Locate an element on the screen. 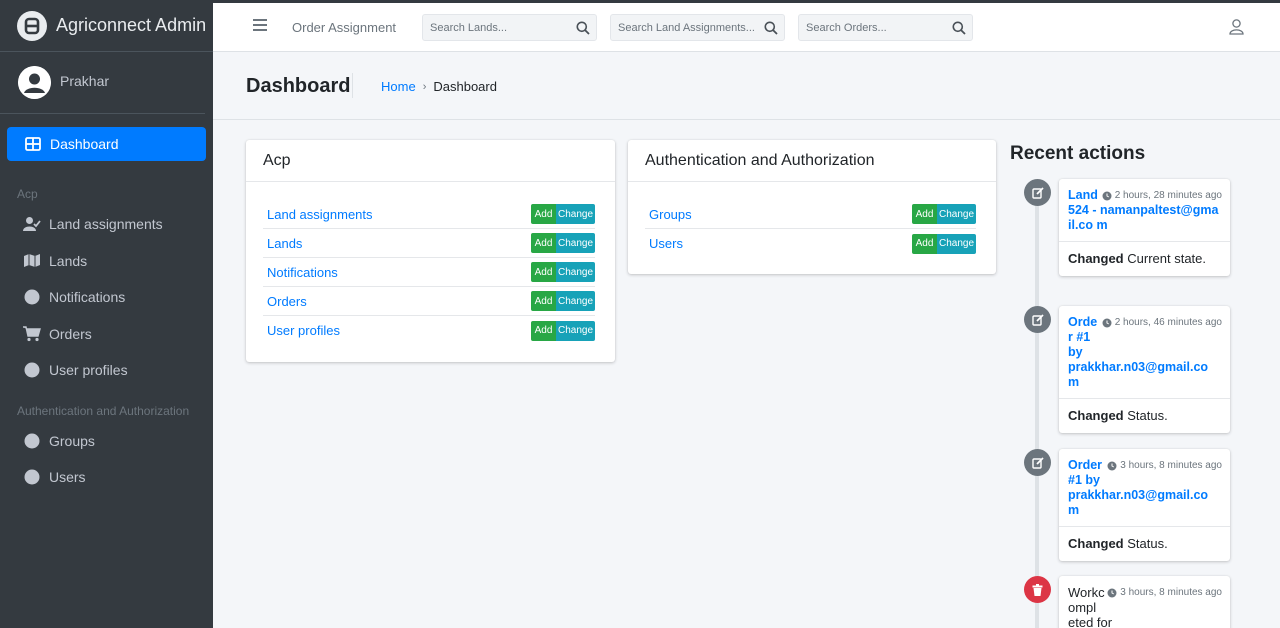 The height and width of the screenshot is (628, 1280). model-link: Orders is located at coordinates (287, 301).